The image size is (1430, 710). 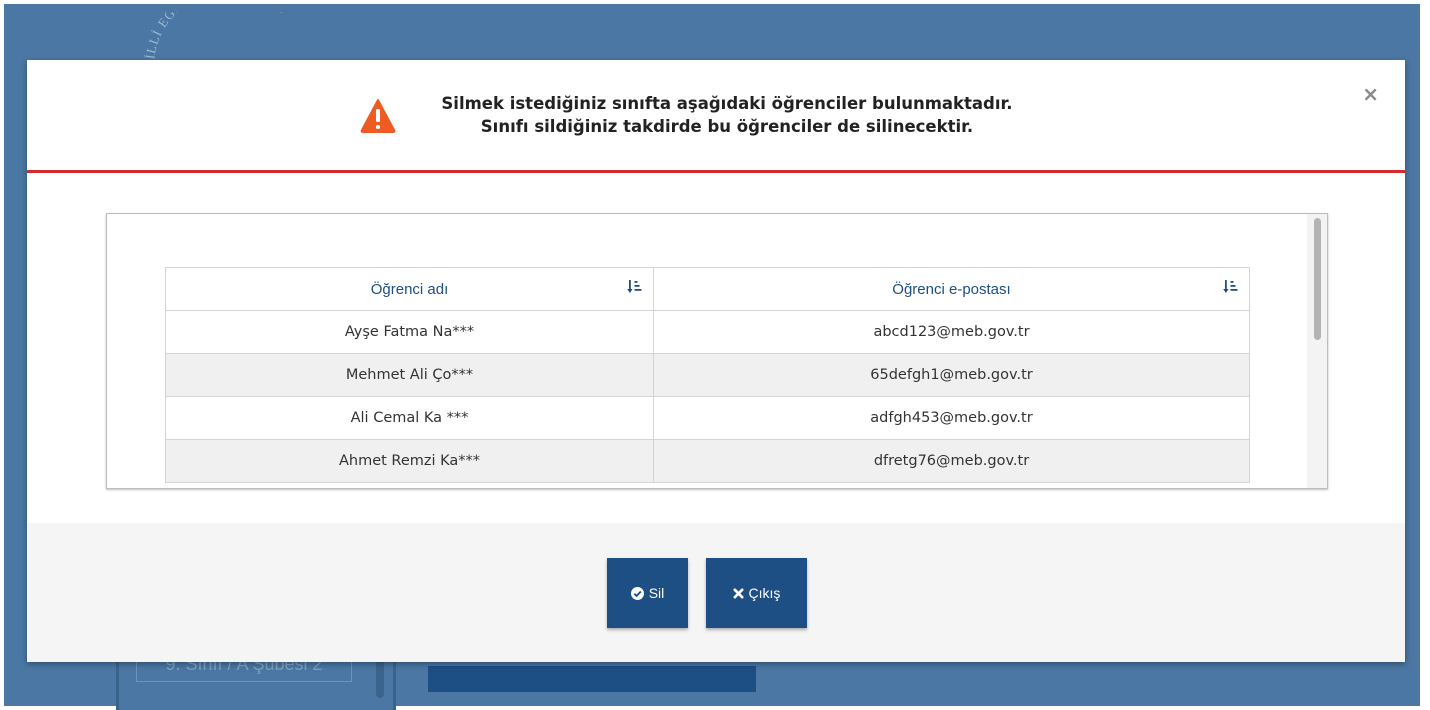 I want to click on check-circle-icon, so click(x=637, y=593).